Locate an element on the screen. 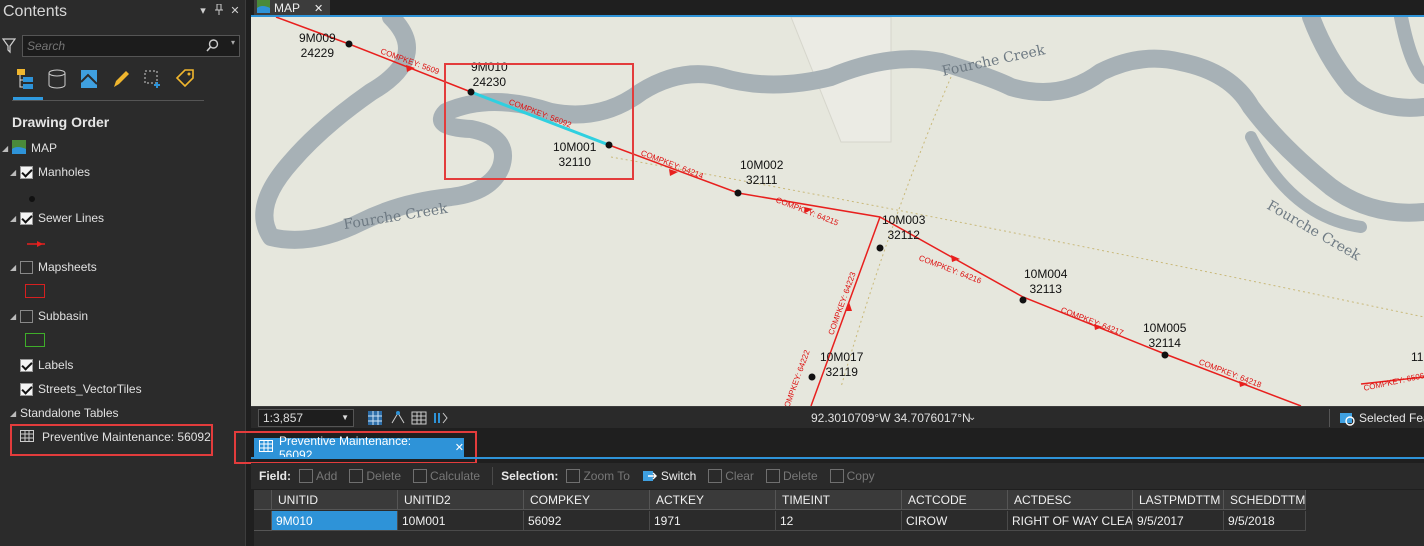  filter-icon is located at coordinates (9, 47).